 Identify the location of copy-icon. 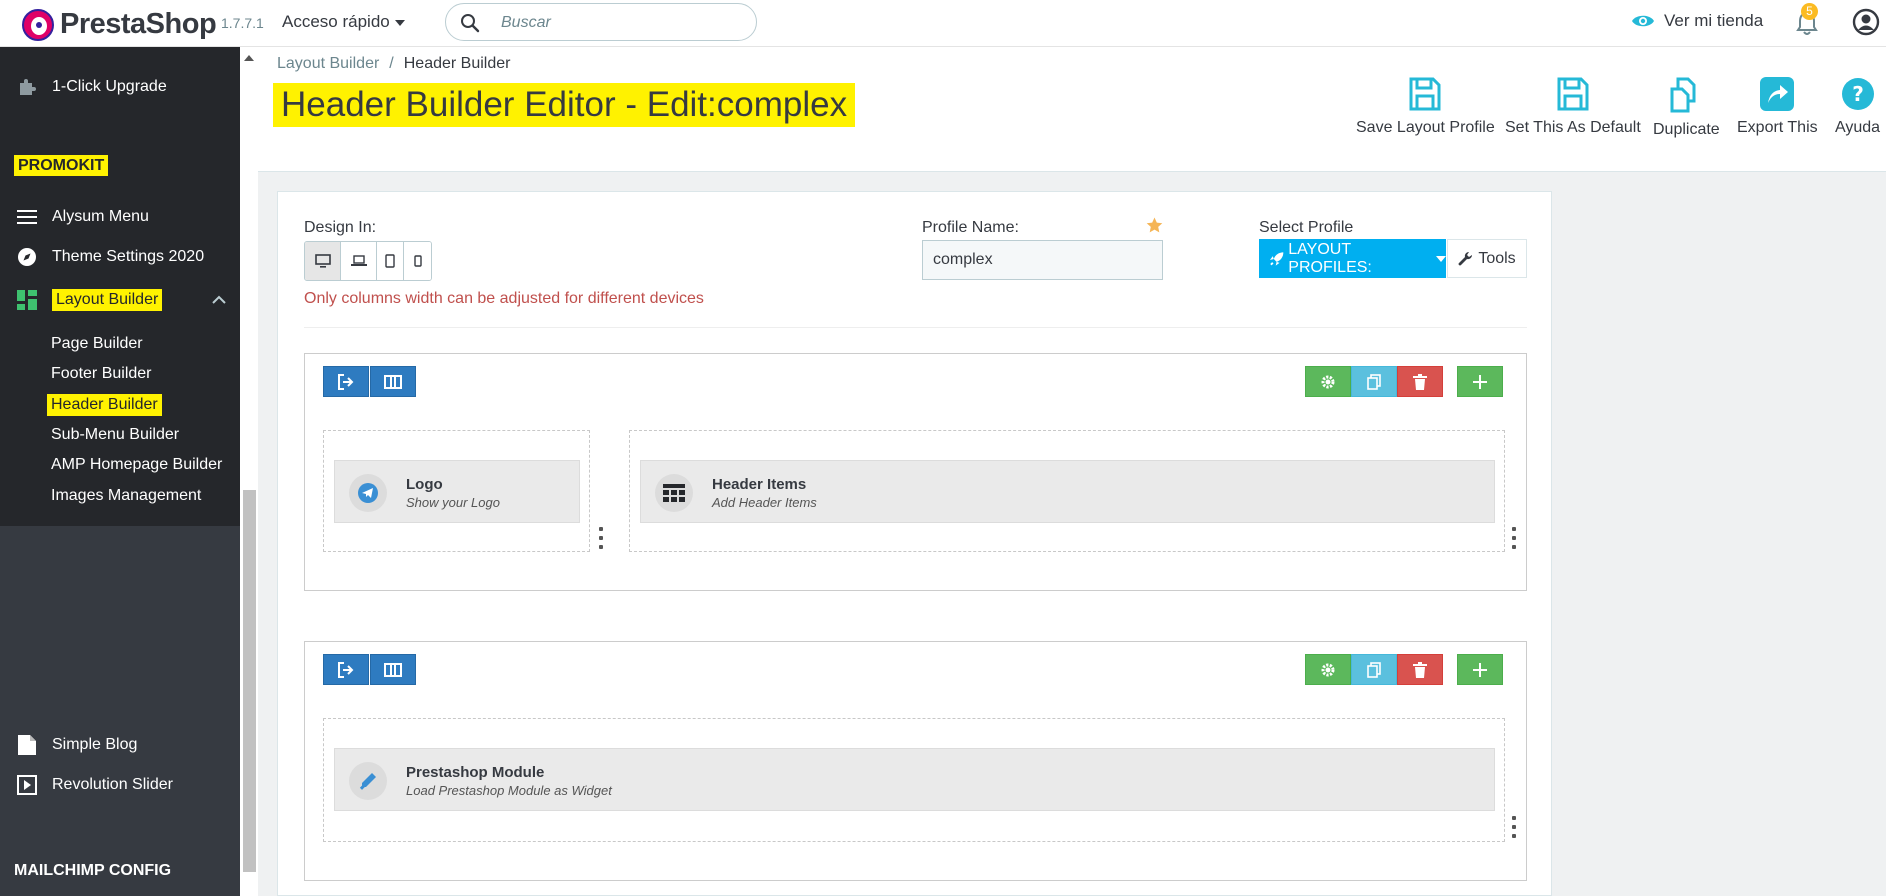
(1374, 669).